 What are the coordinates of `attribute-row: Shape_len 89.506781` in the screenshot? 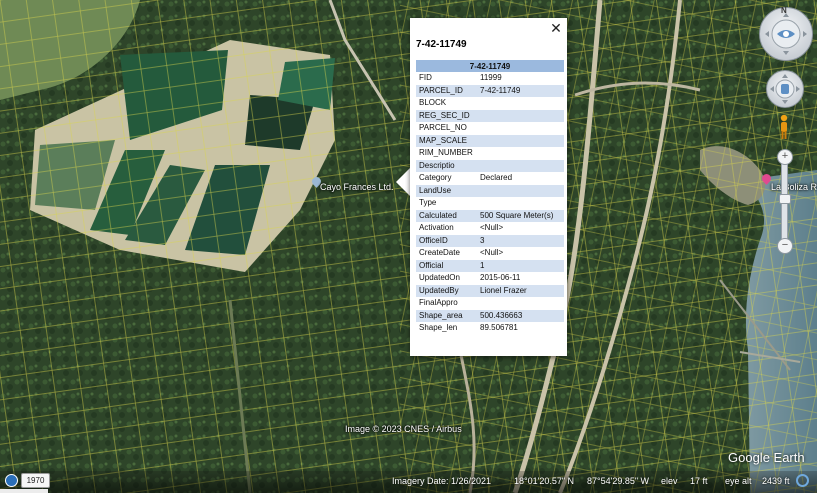 It's located at (490, 328).